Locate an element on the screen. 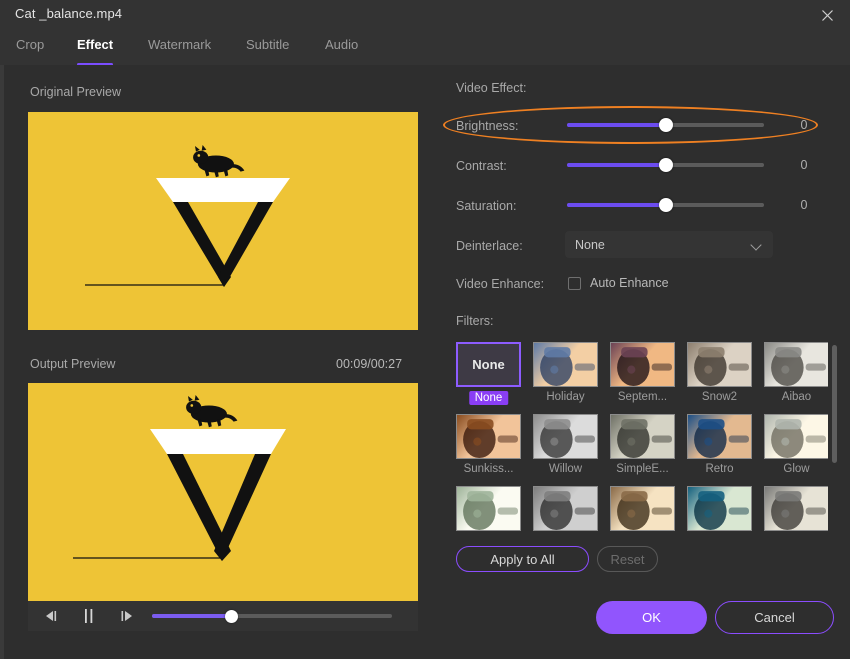 This screenshot has width=850, height=659. cancel-button: Cancel is located at coordinates (774, 617).